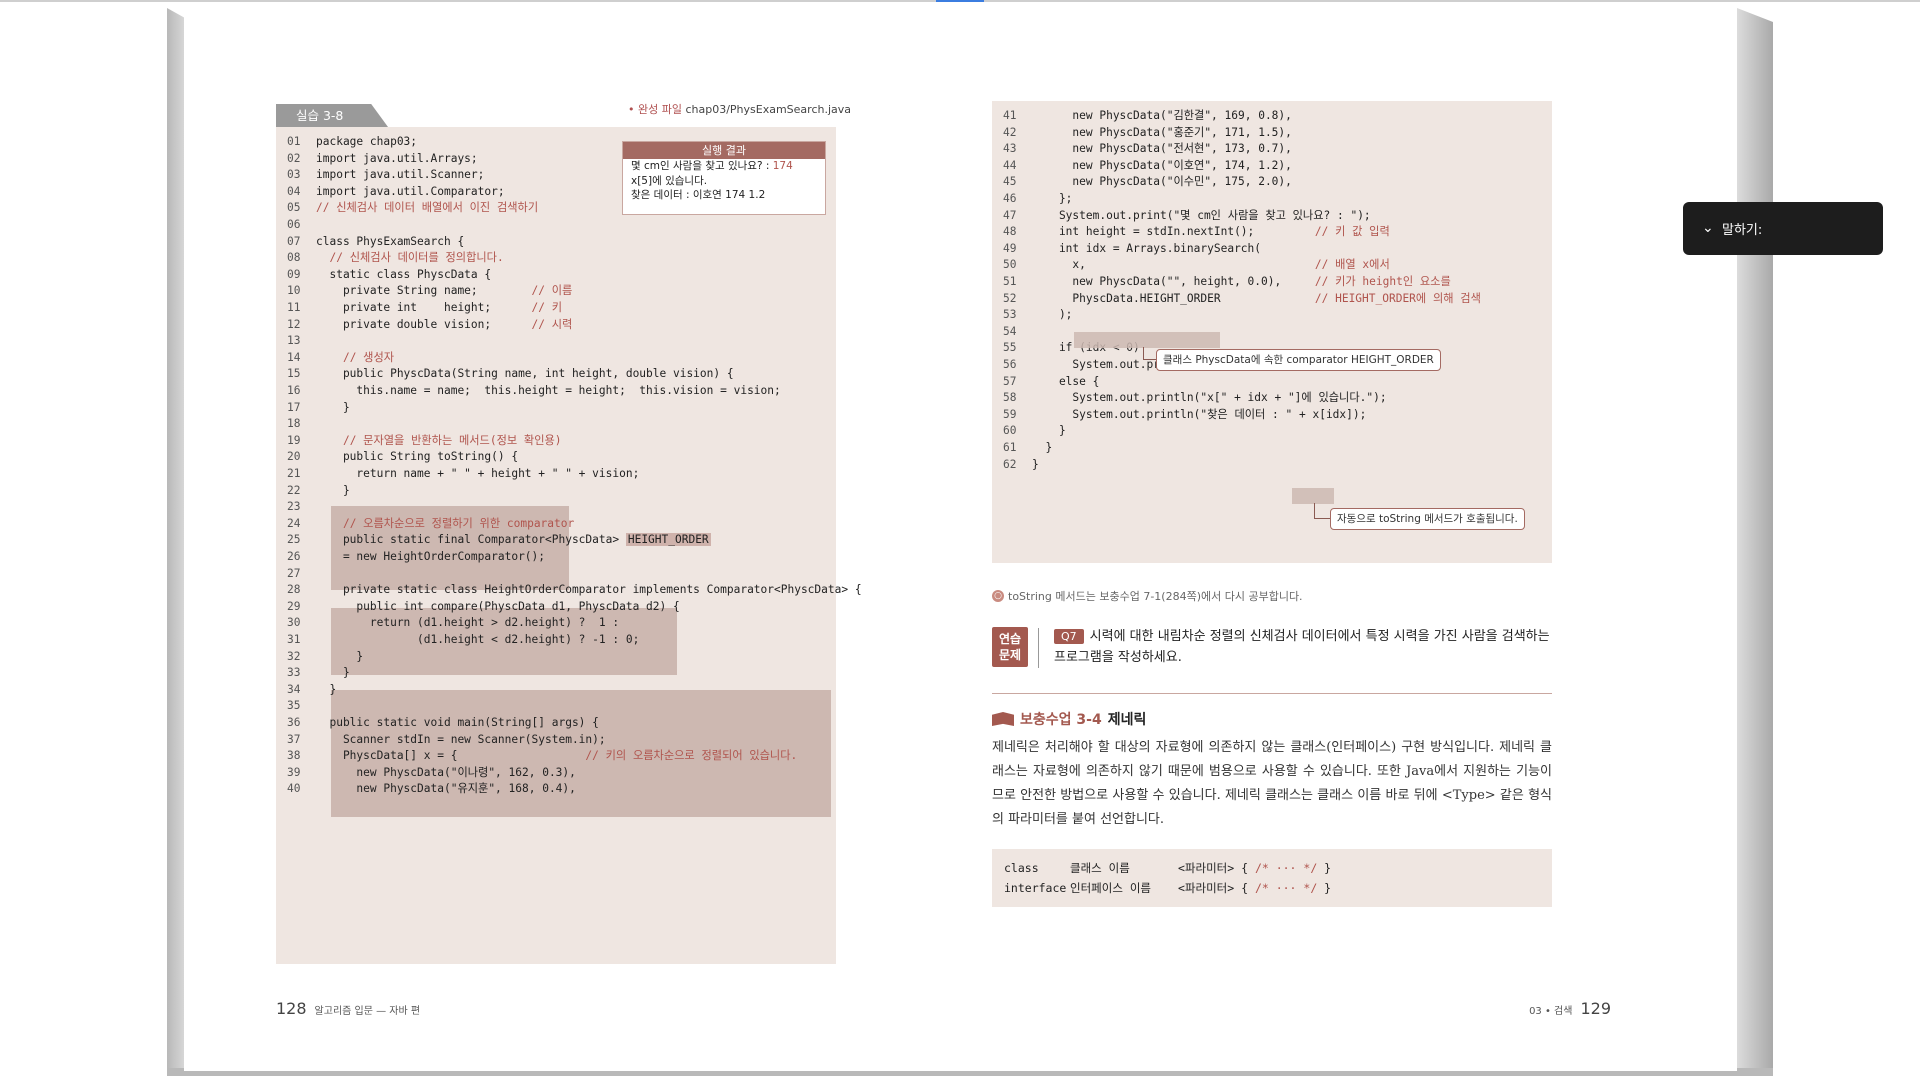  What do you see at coordinates (1010, 132) in the screenshot?
I see `line-number: 42` at bounding box center [1010, 132].